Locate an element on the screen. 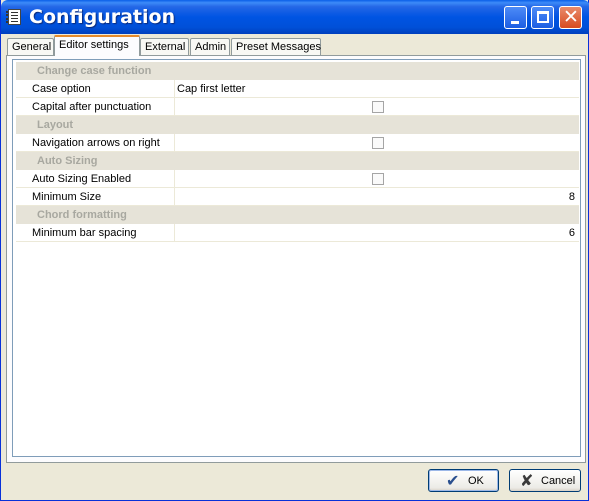 The width and height of the screenshot is (589, 501). ok-label: OK is located at coordinates (476, 481).